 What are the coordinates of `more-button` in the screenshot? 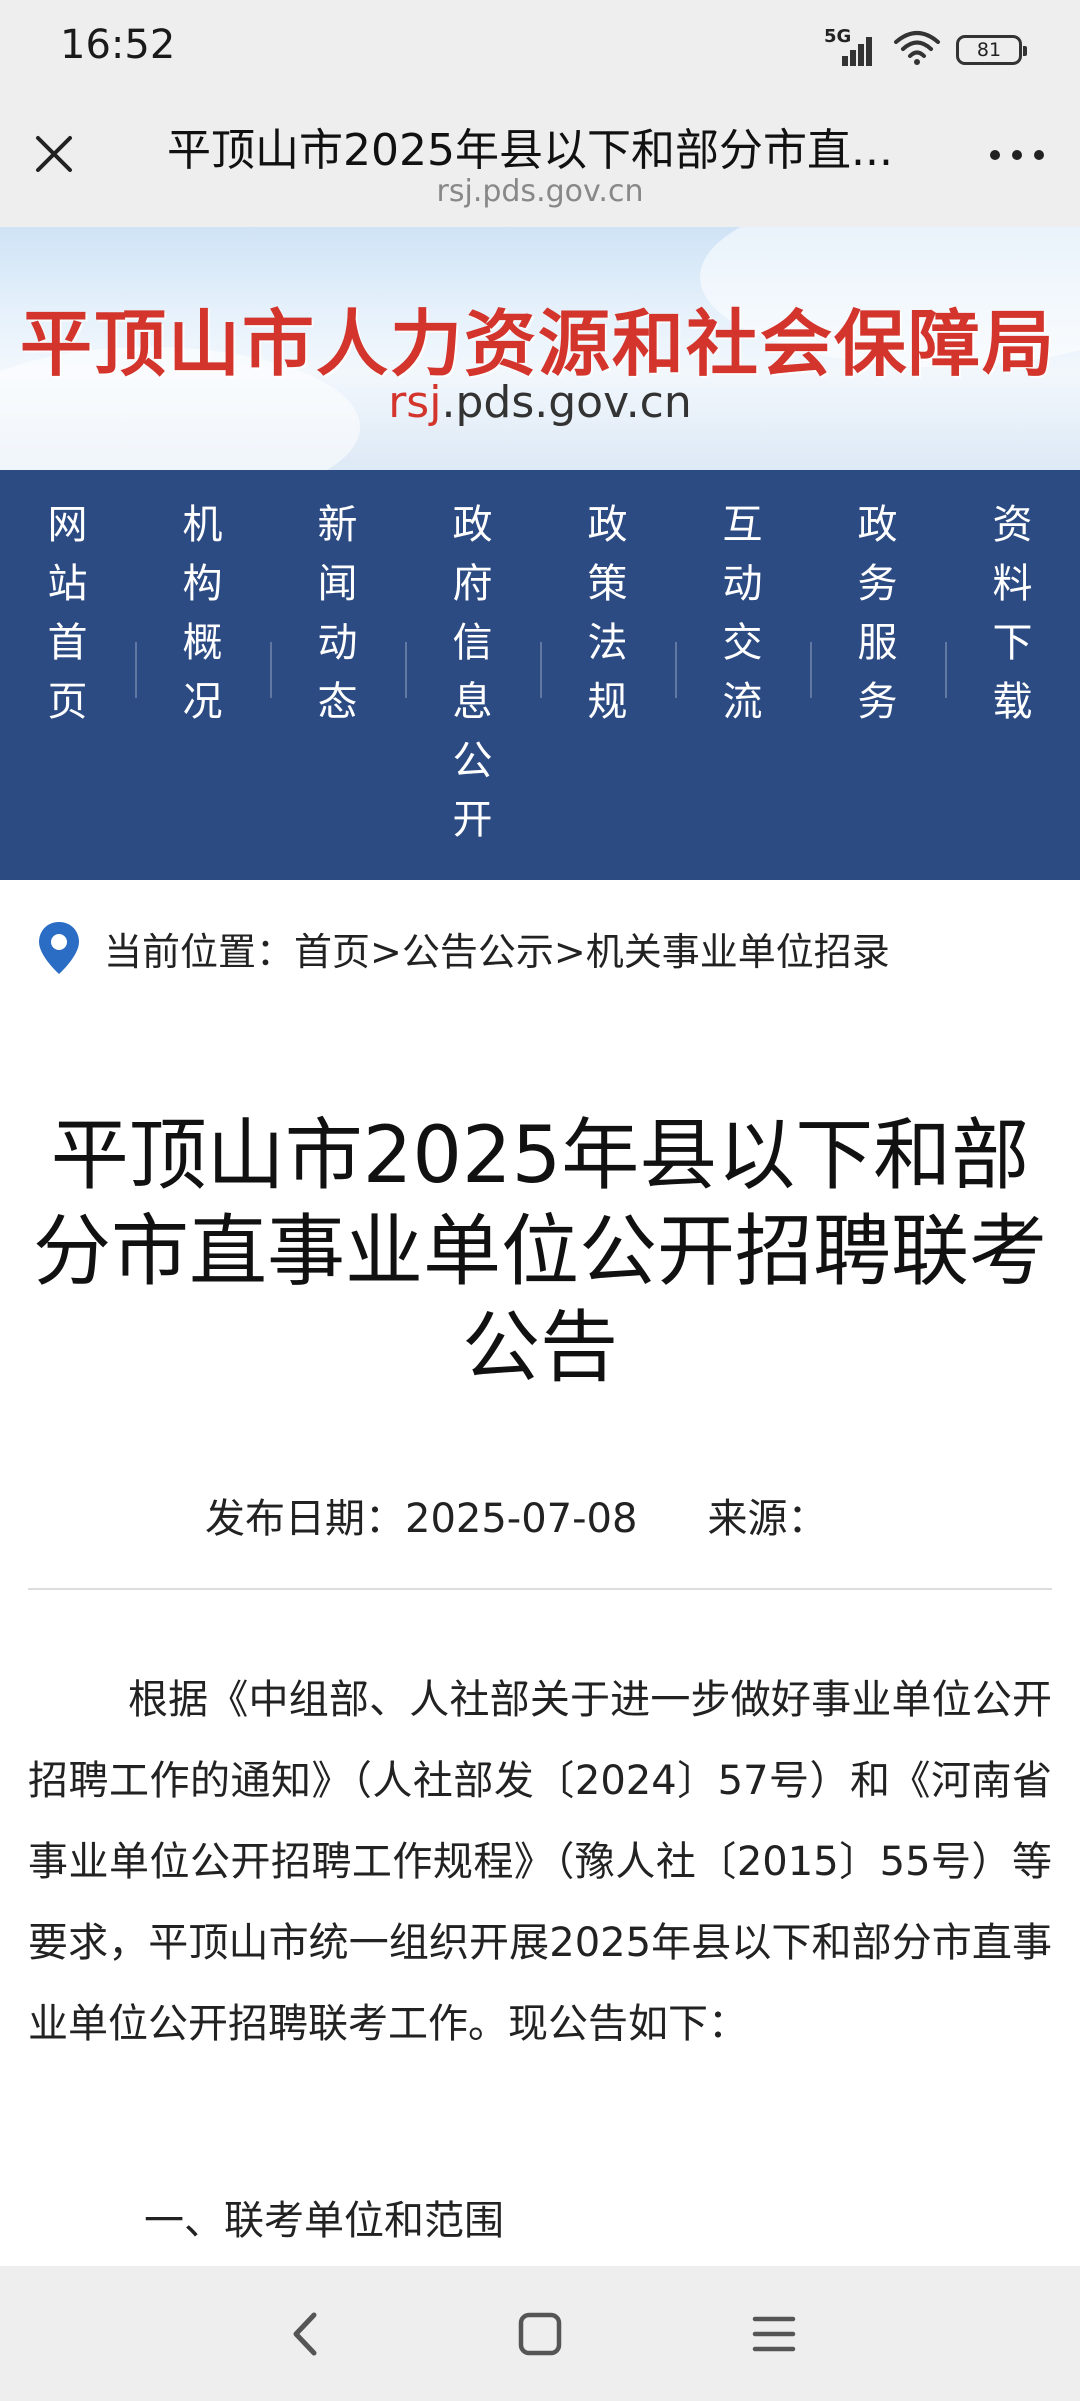 It's located at (1017, 155).